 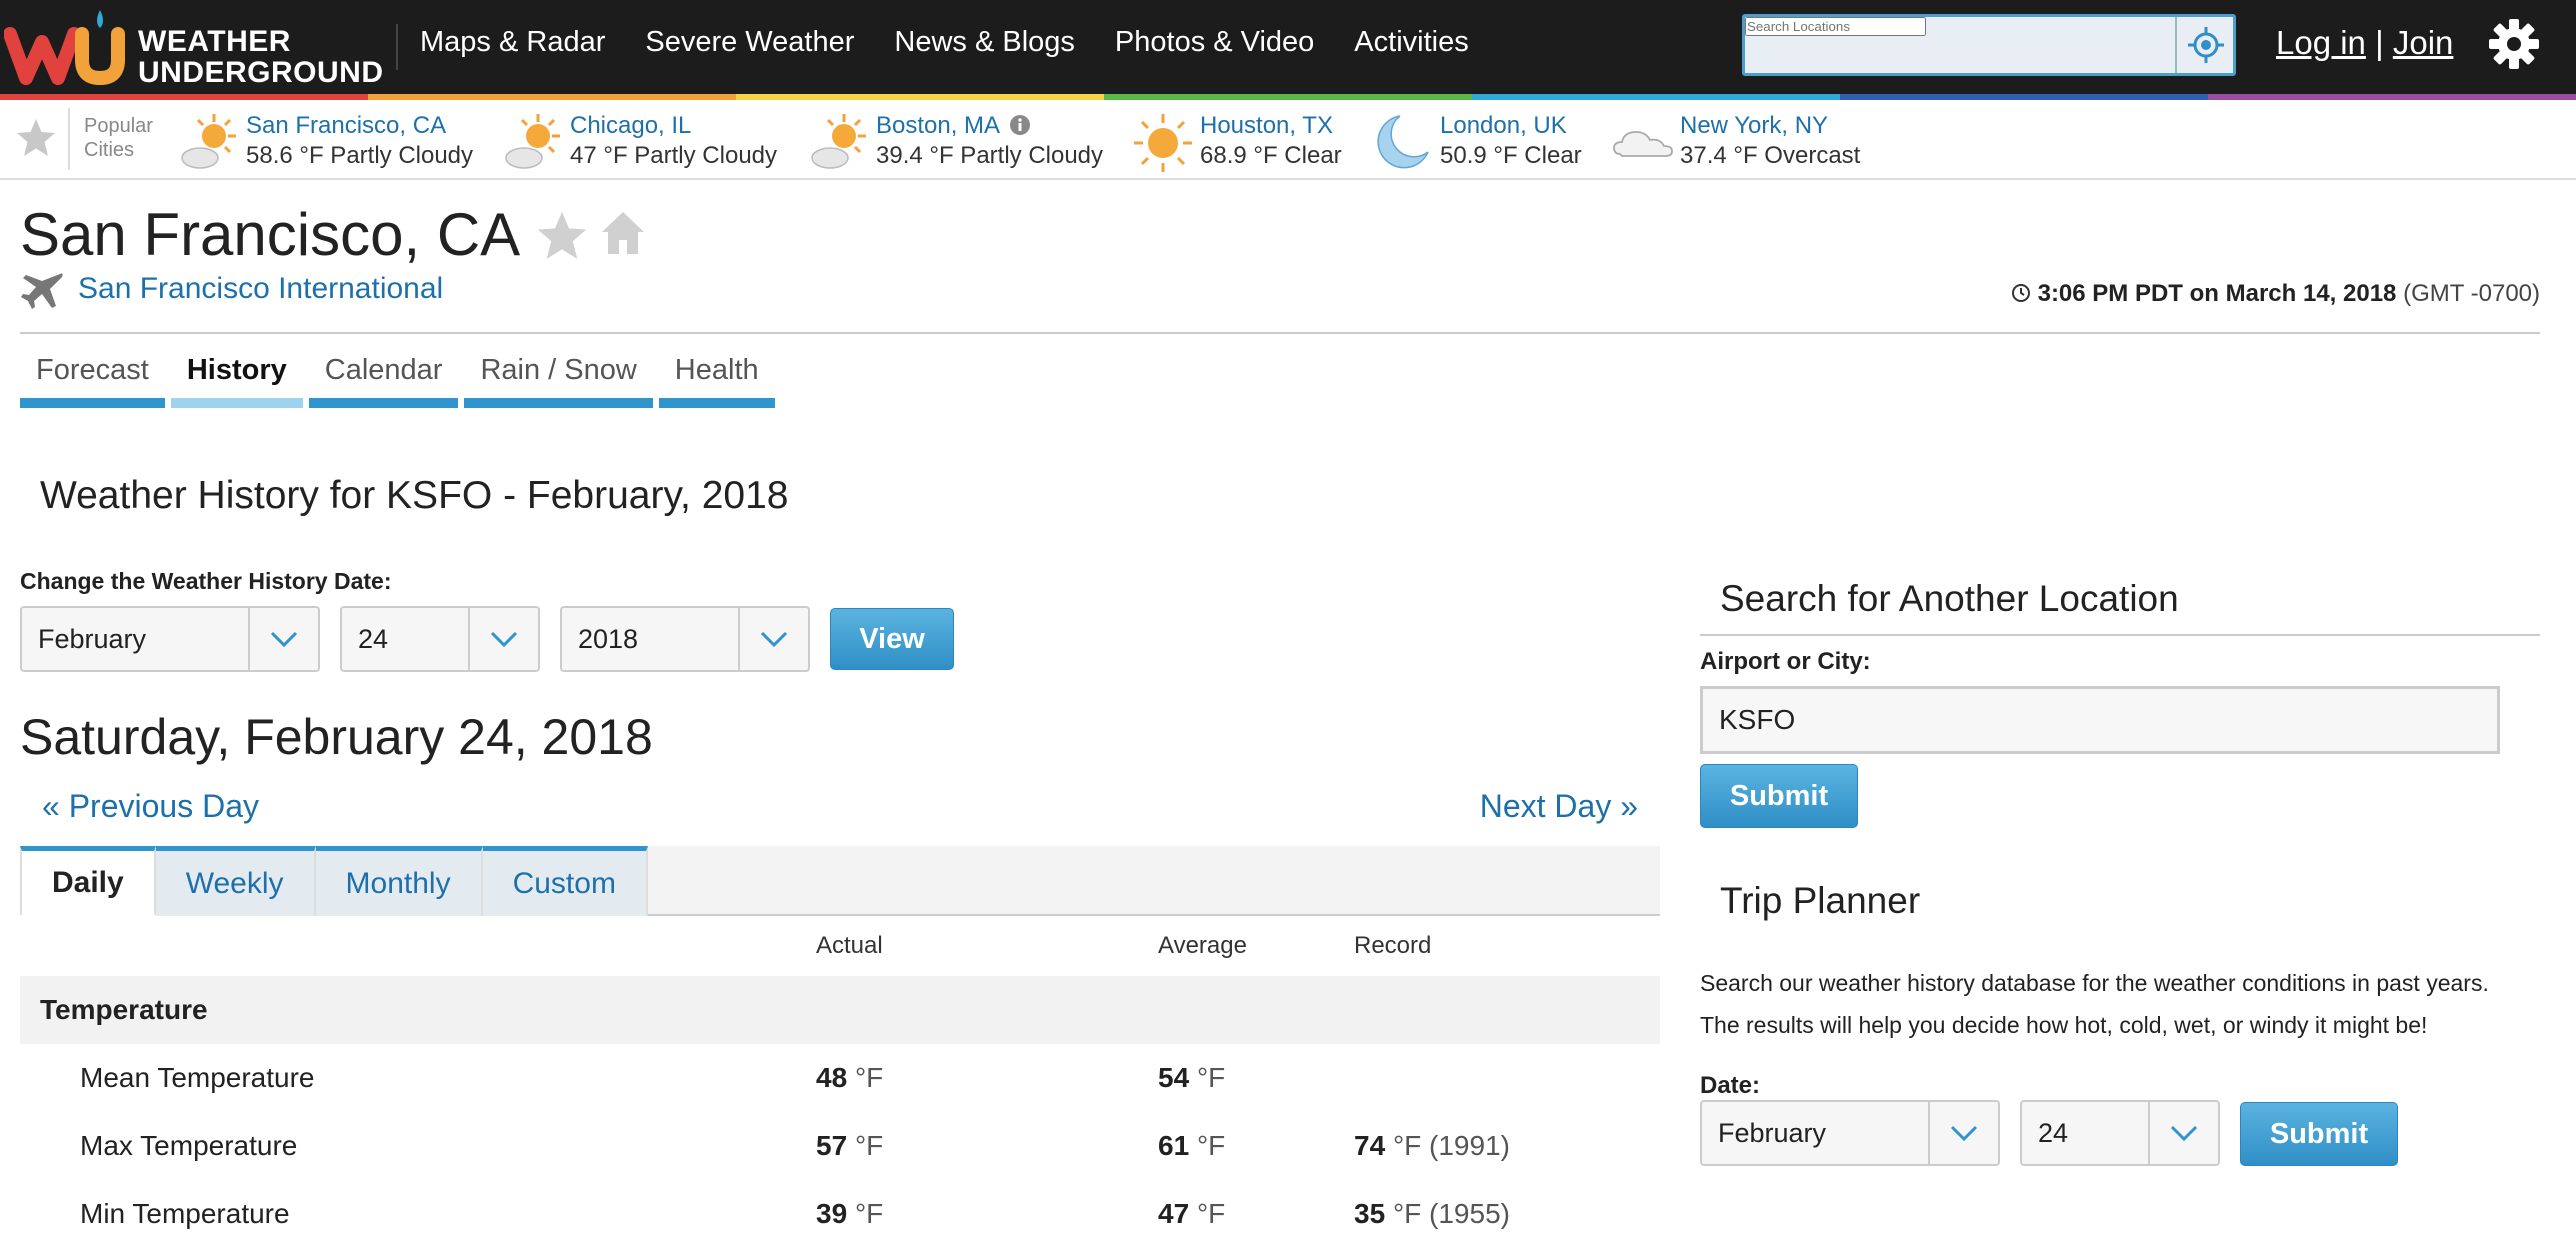 I want to click on tab-history: History, so click(x=236, y=379).